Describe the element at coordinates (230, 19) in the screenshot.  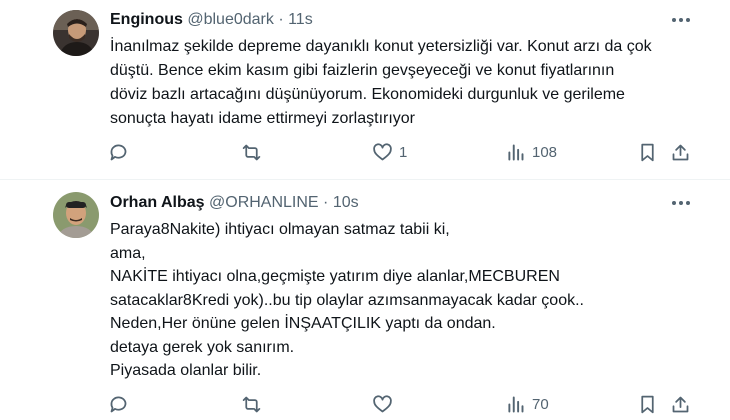
I see `user-handle: @blue0dark` at that location.